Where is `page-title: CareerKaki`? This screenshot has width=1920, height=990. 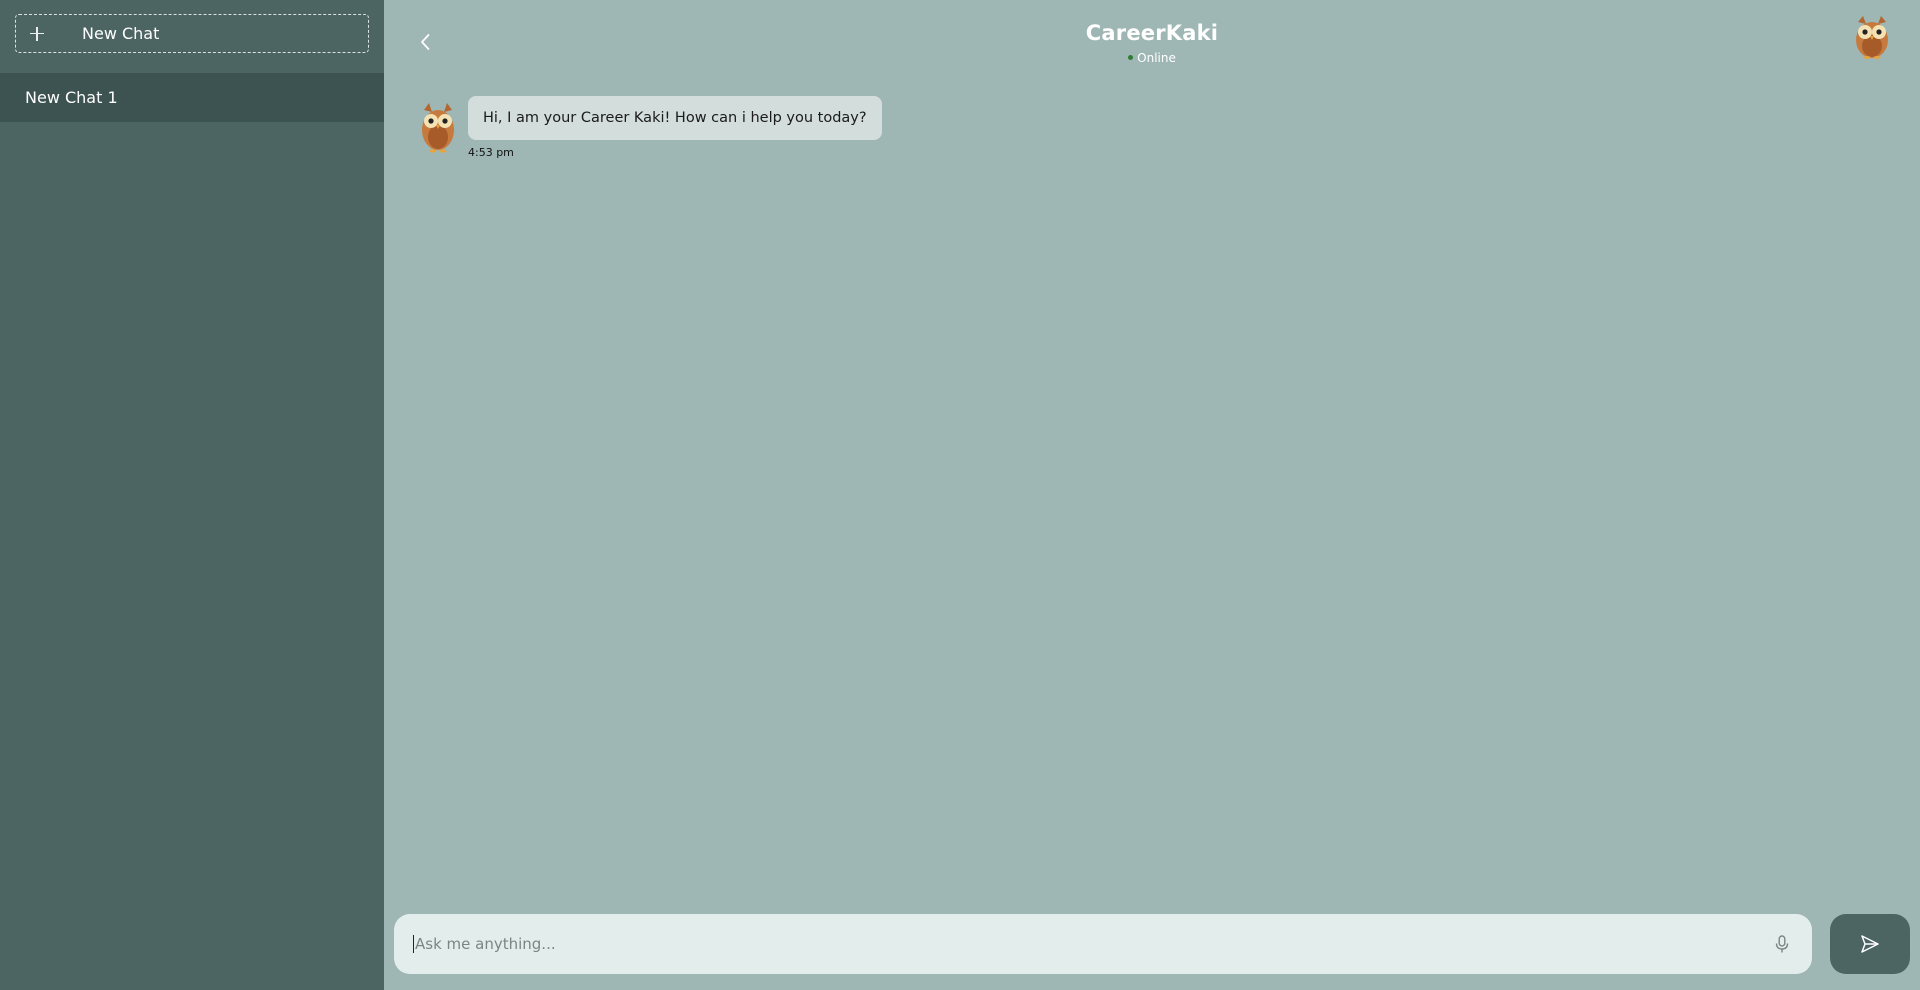 page-title: CareerKaki is located at coordinates (1152, 33).